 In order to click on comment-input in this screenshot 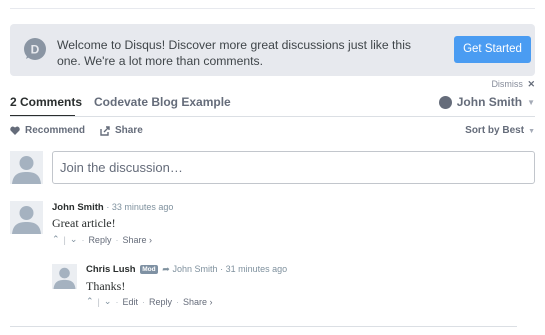, I will do `click(293, 167)`.